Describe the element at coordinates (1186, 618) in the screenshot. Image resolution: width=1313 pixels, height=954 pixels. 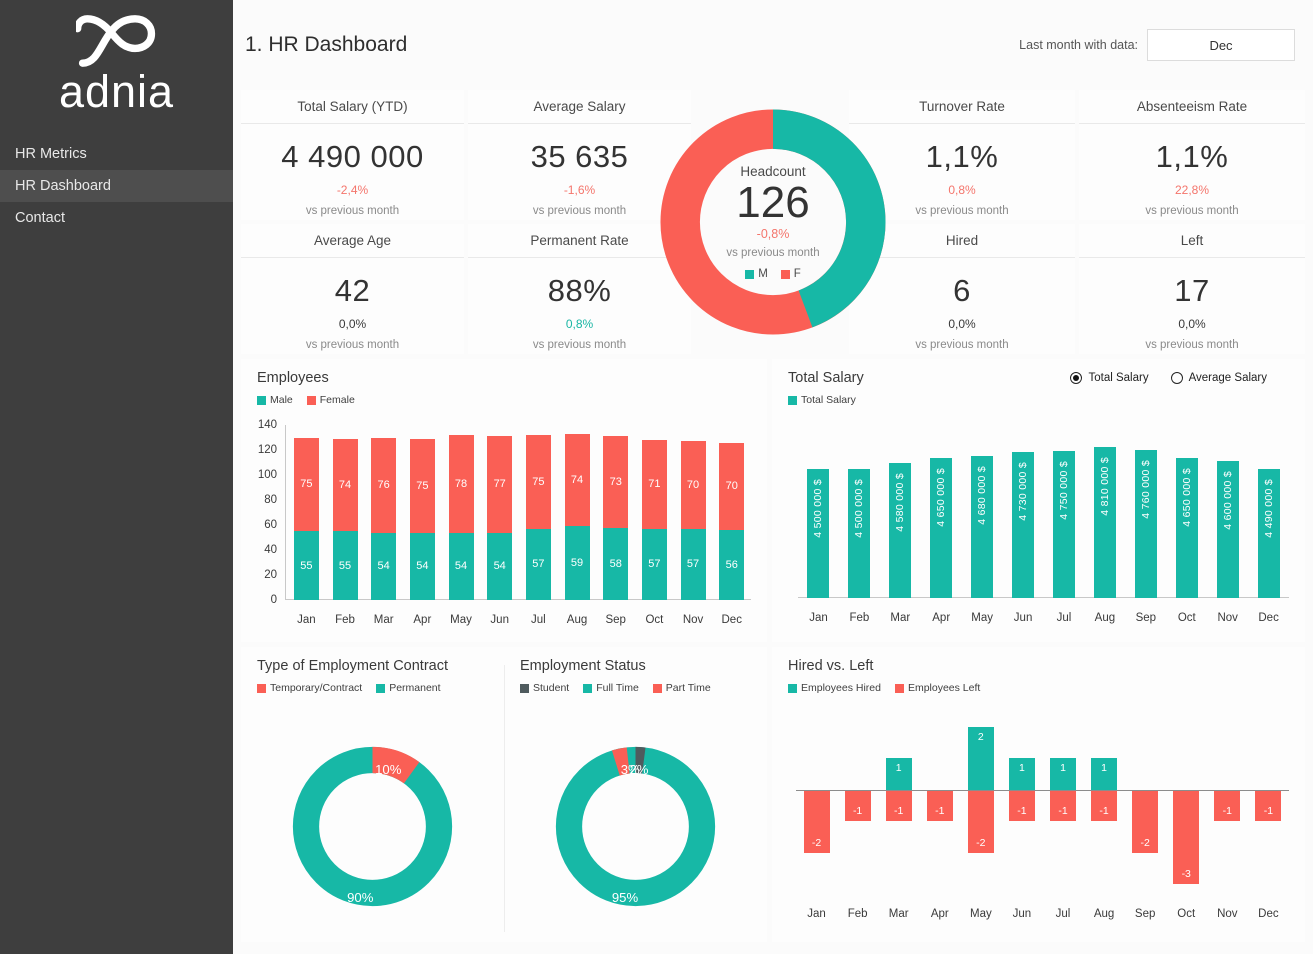
I see `x-tick-label: Oct` at that location.